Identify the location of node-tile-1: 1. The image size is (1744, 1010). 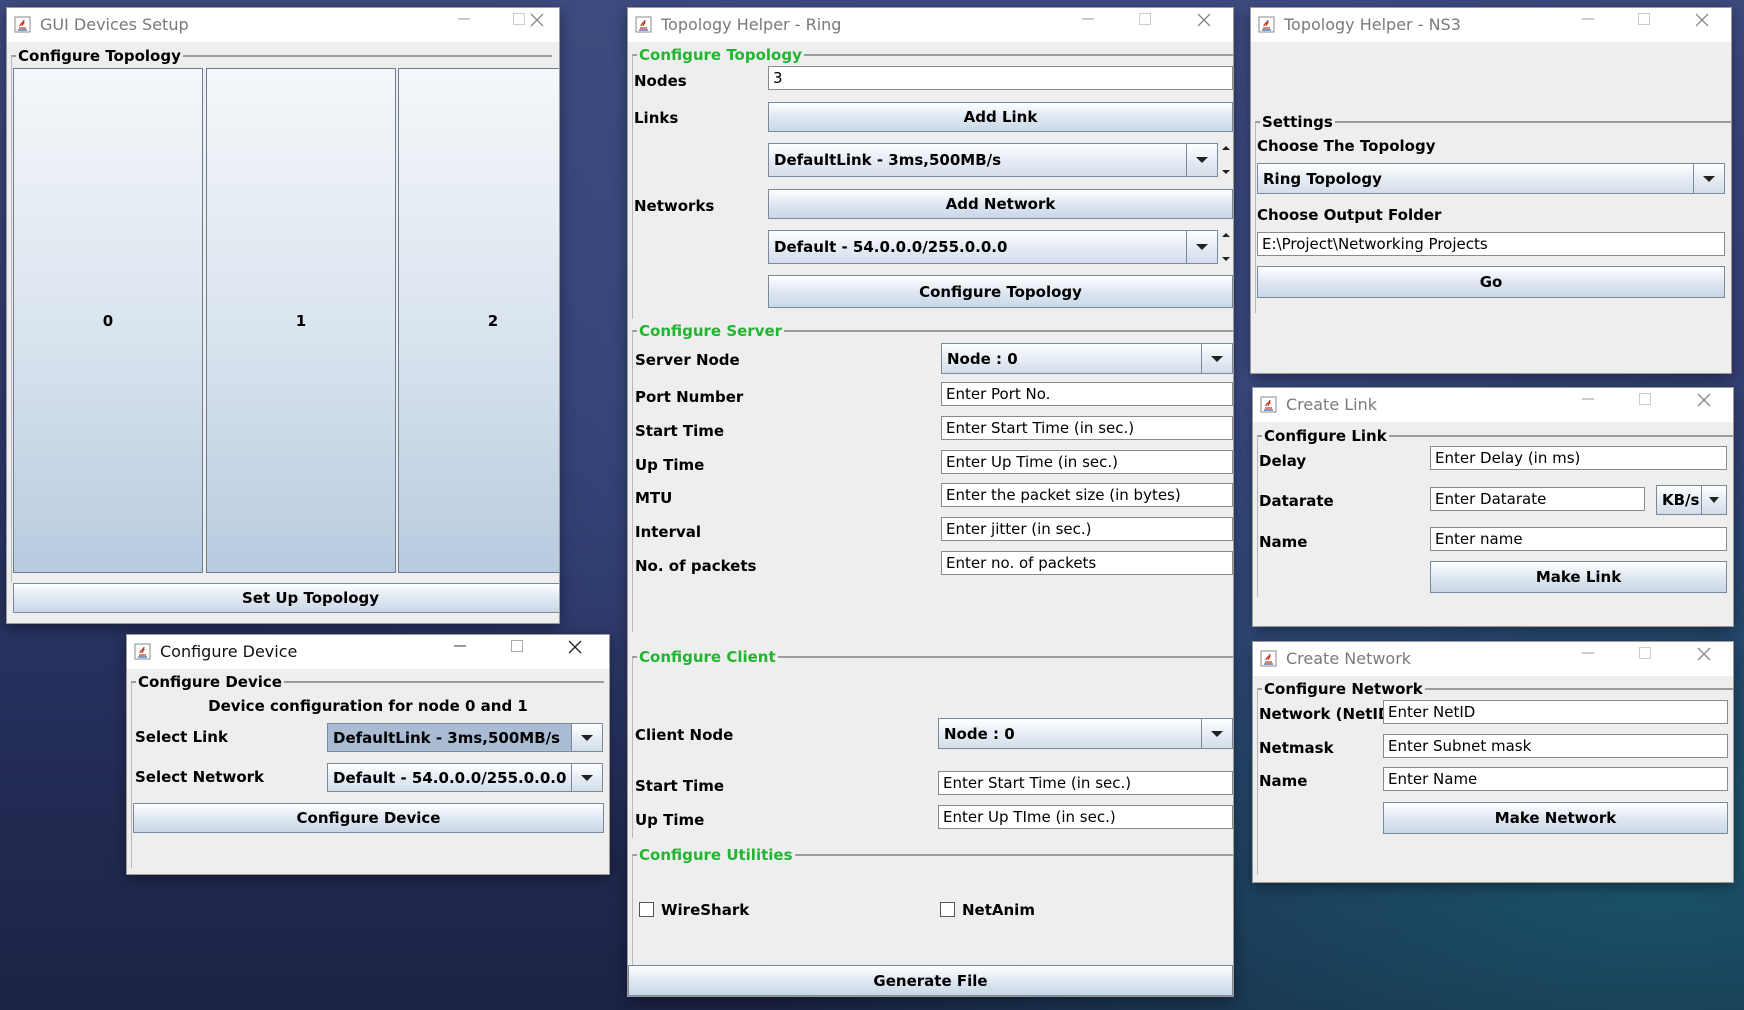
(301, 320).